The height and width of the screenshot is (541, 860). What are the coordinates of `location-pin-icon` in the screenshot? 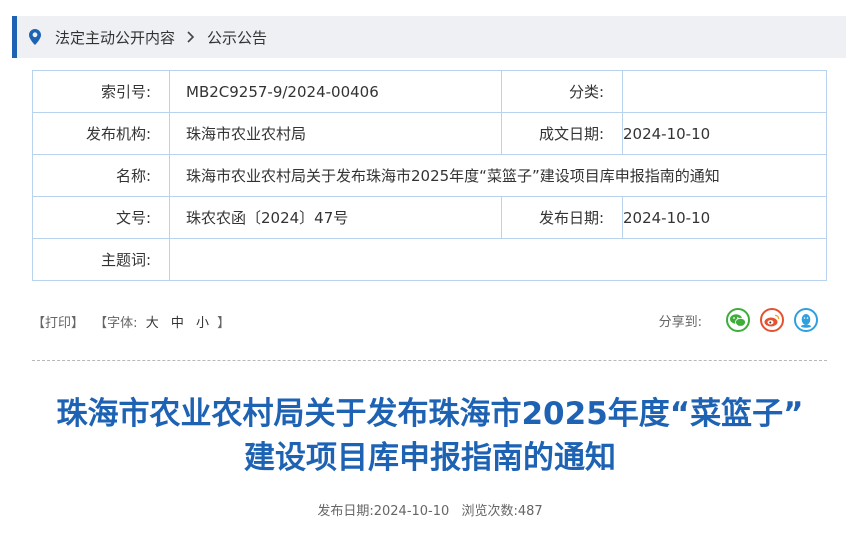 It's located at (35, 37).